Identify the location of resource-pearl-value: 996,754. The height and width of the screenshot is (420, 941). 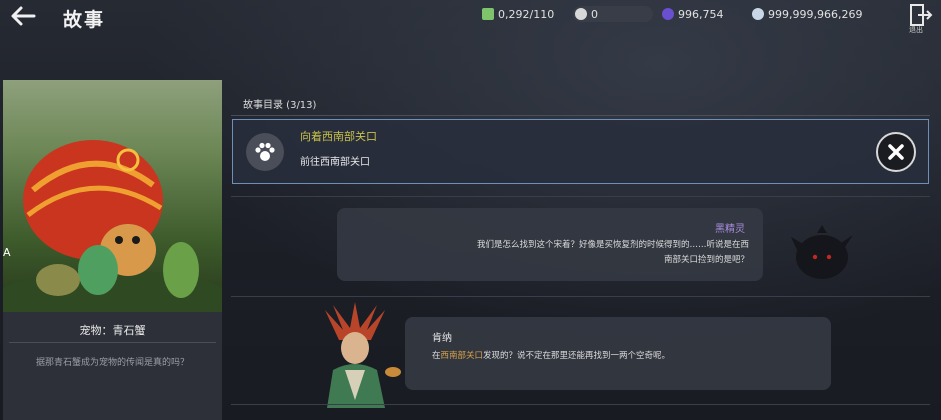
(701, 14).